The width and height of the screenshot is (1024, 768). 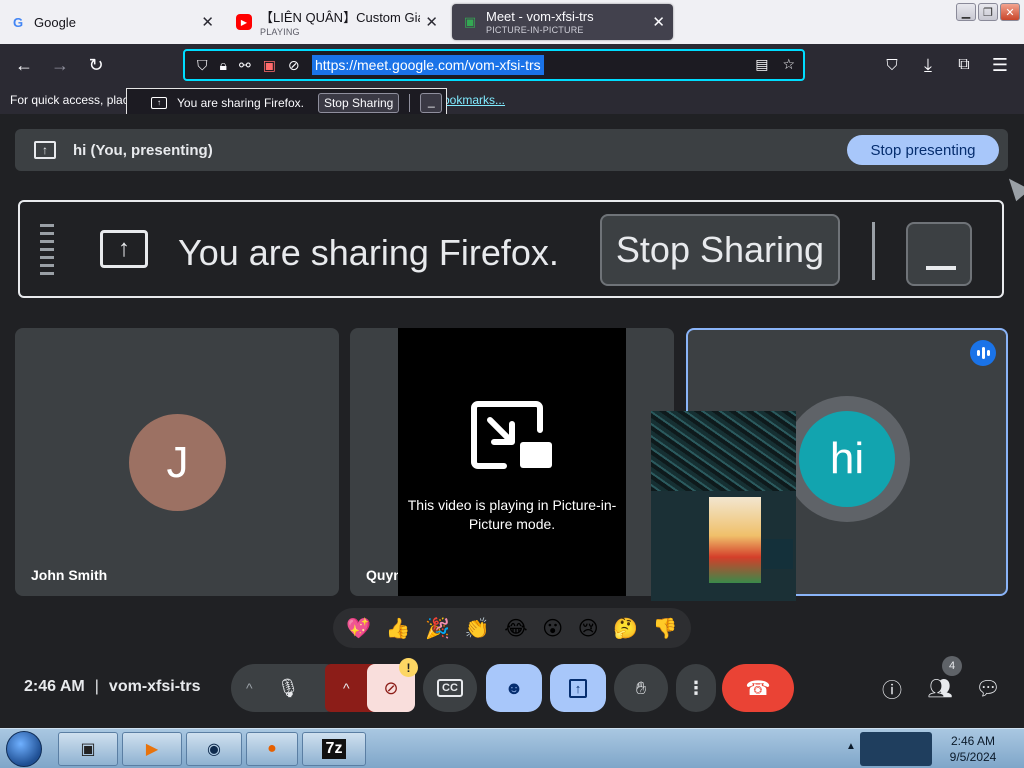 What do you see at coordinates (988, 688) in the screenshot?
I see `chat-icon: 💬︎` at bounding box center [988, 688].